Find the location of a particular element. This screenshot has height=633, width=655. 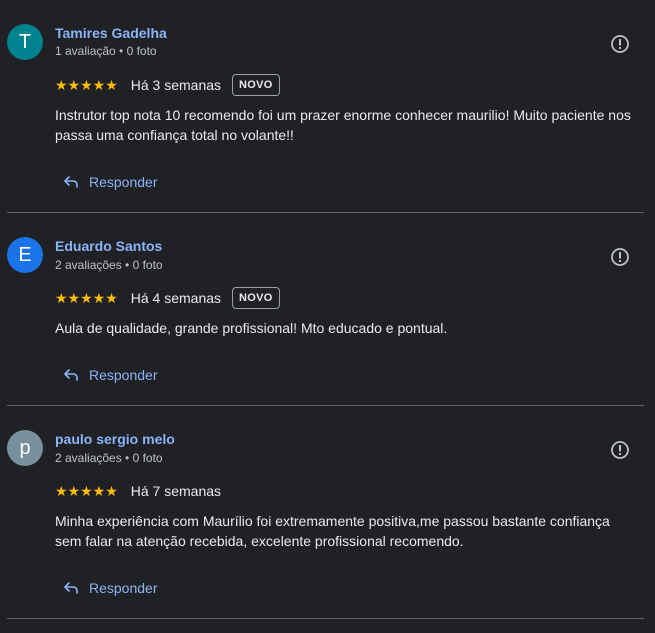

review-time: Há 3 semanas is located at coordinates (176, 85).